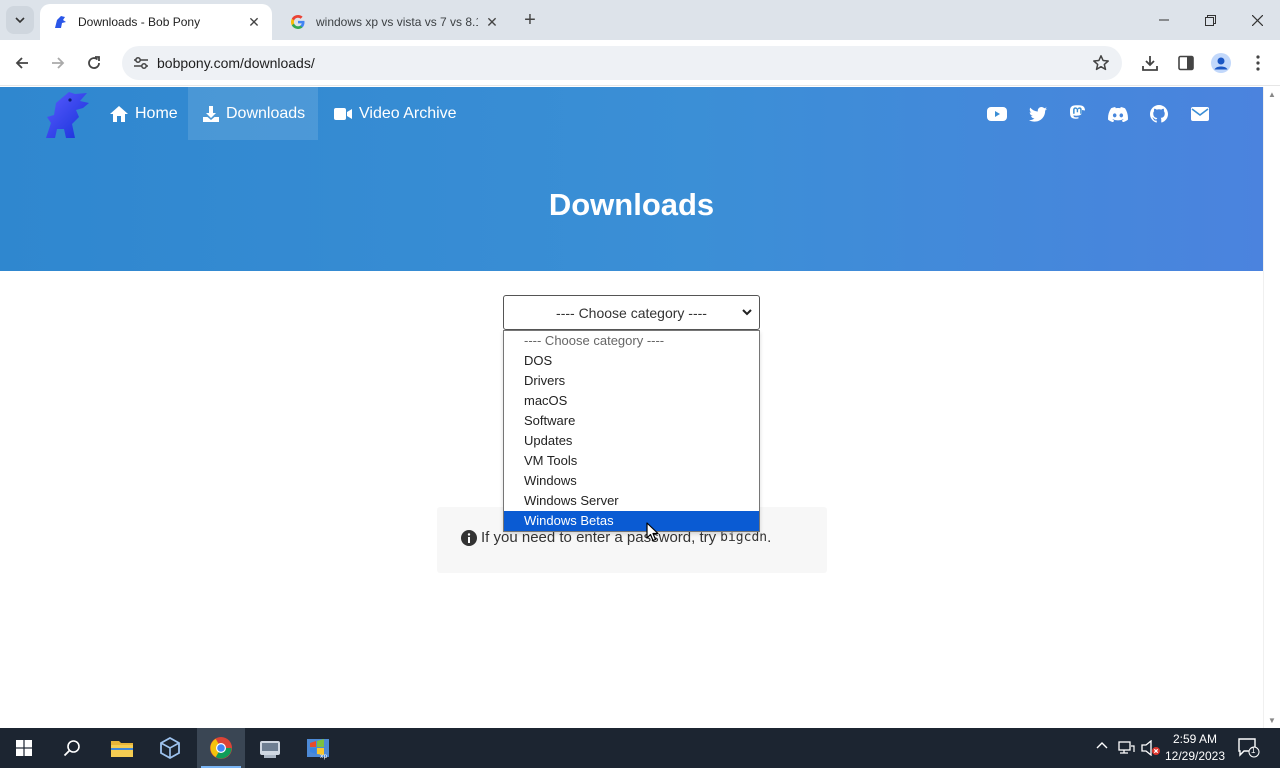 This screenshot has height=768, width=1280. I want to click on category-option-highlighted: Windows Betas, so click(631, 521).